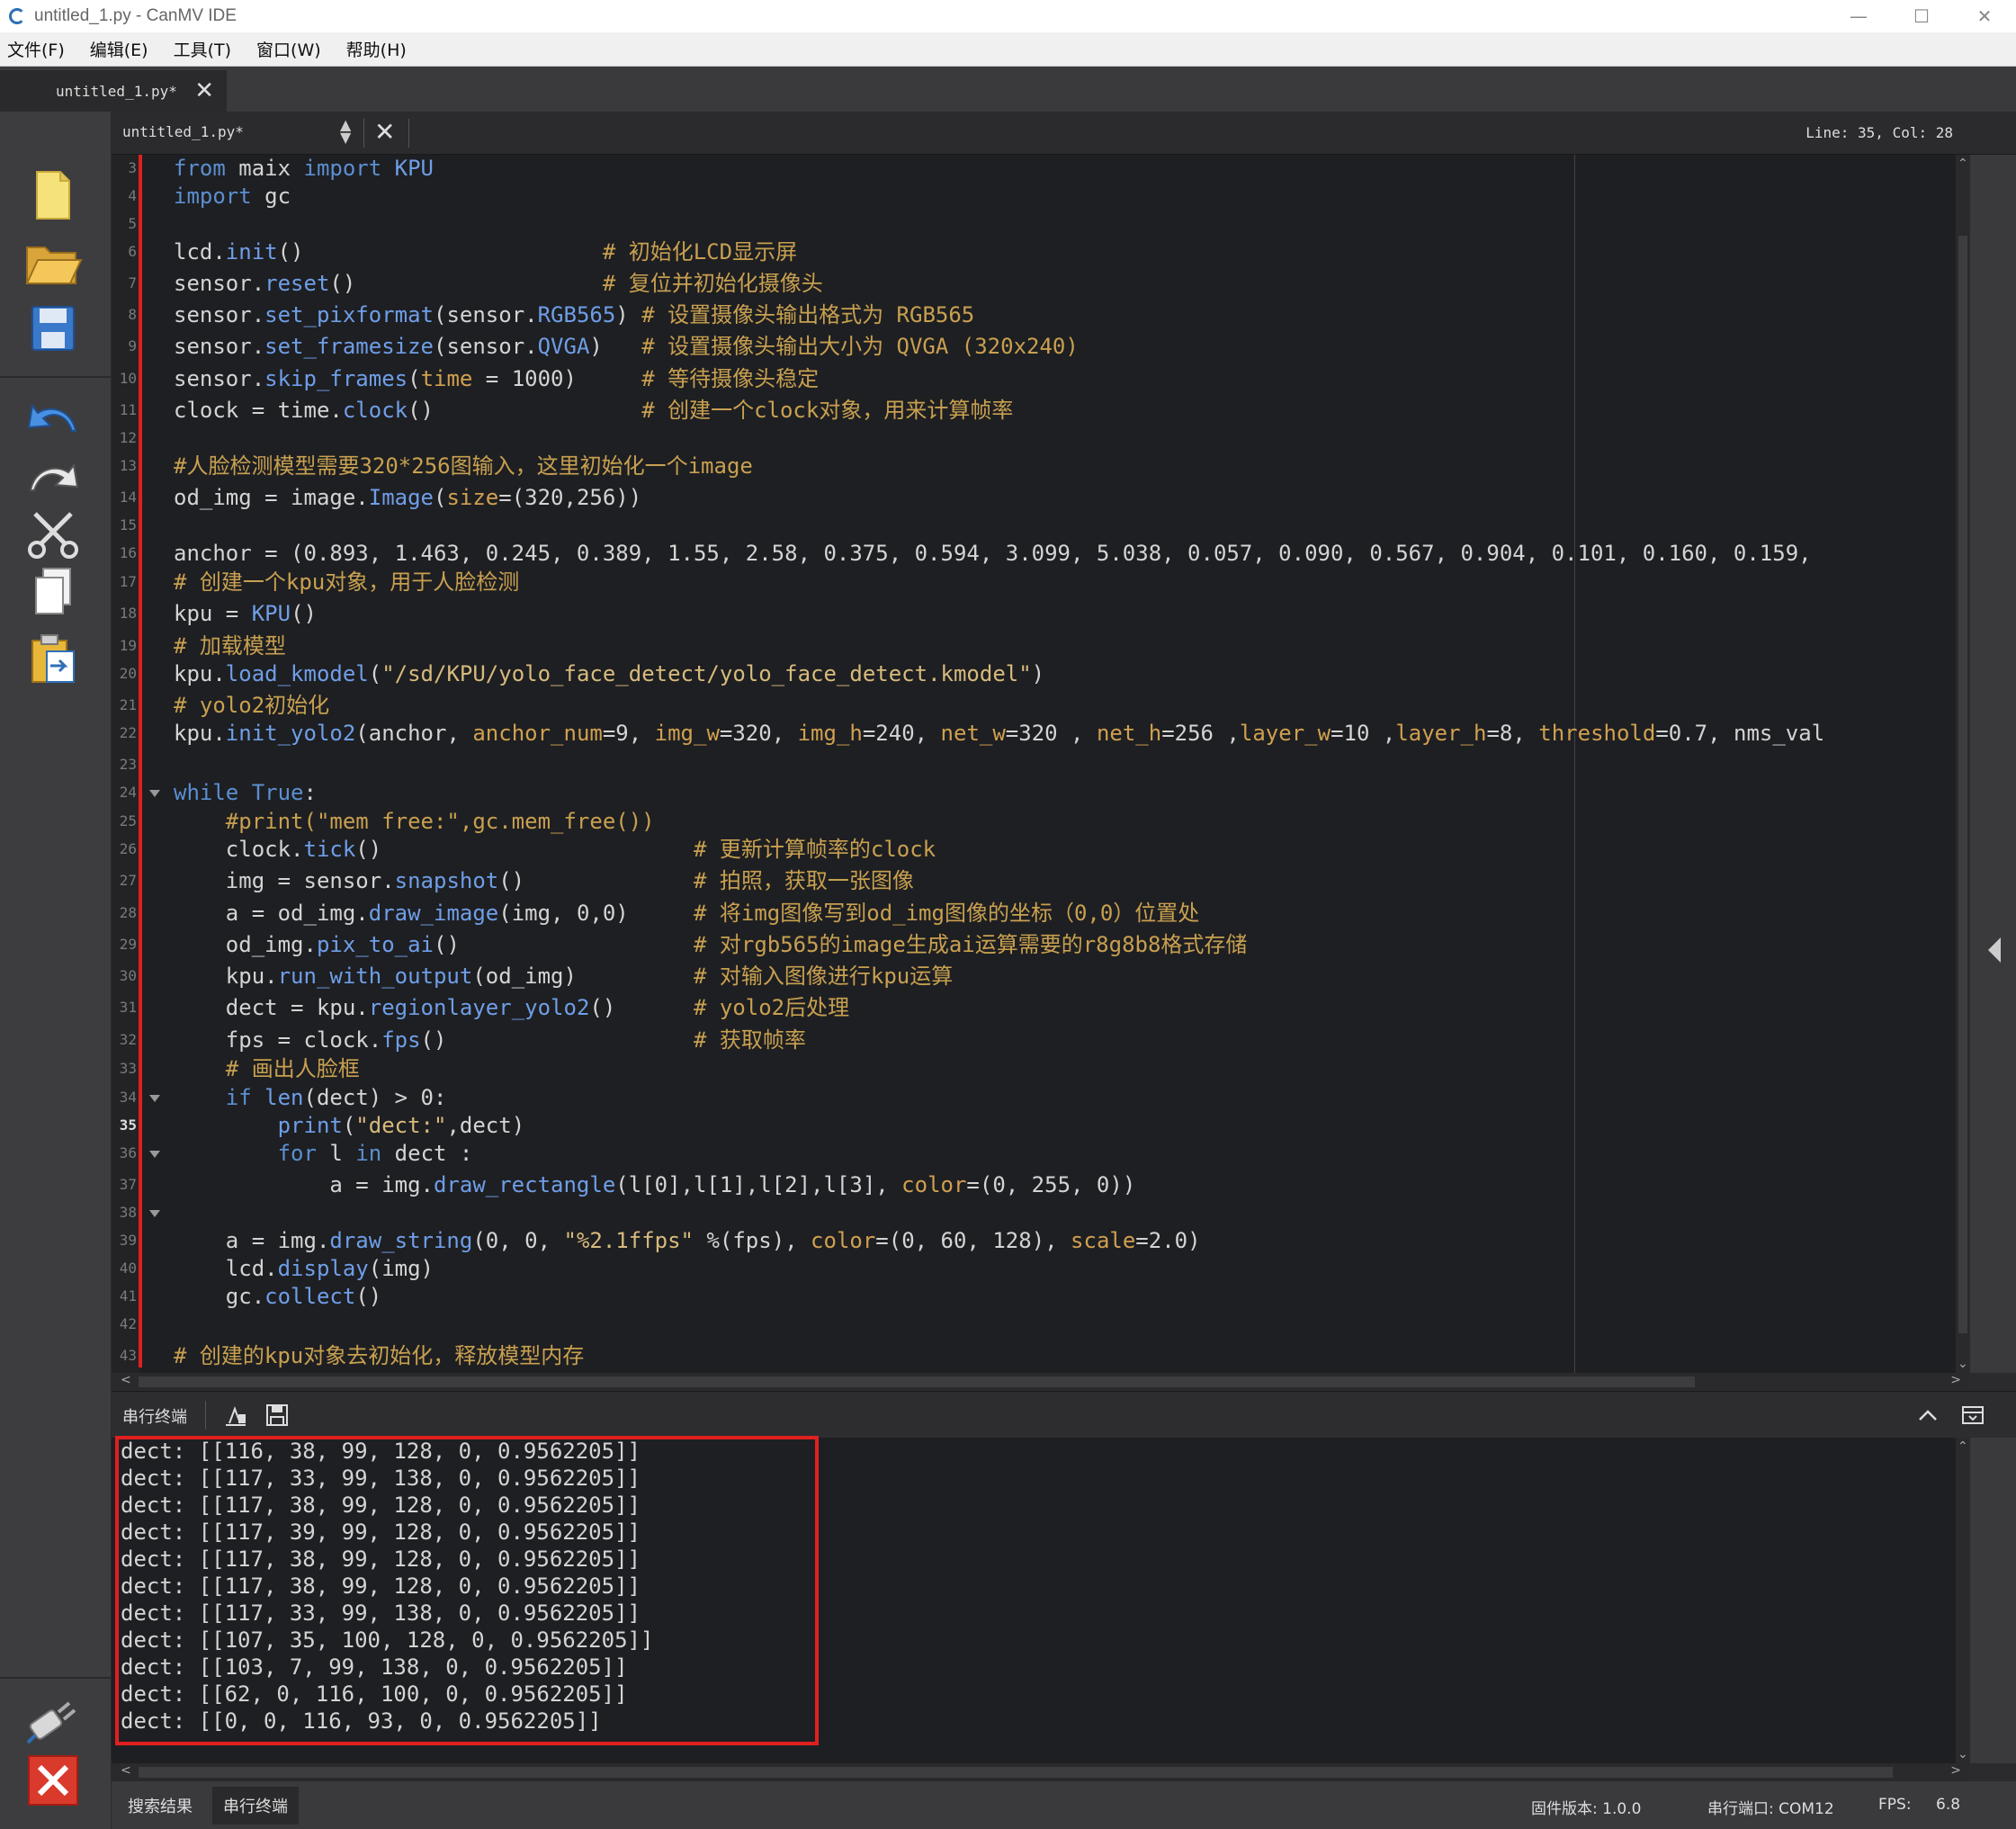 This screenshot has width=2016, height=1829. What do you see at coordinates (1921, 16) in the screenshot?
I see `maximize-button: ☐` at bounding box center [1921, 16].